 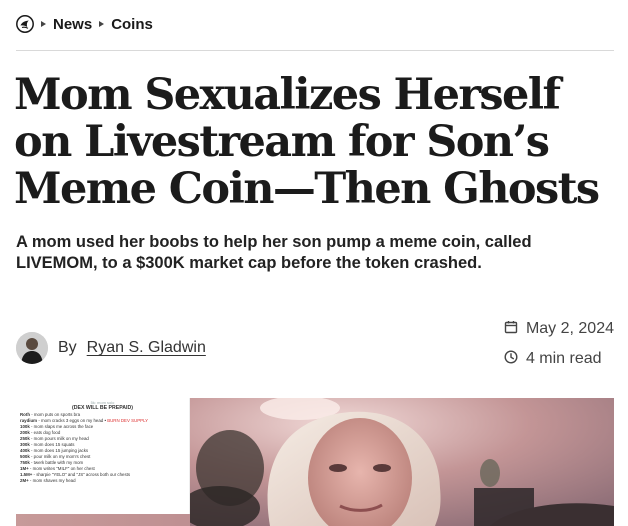 I want to click on author-link: Ryan S. Gladwin, so click(x=146, y=348).